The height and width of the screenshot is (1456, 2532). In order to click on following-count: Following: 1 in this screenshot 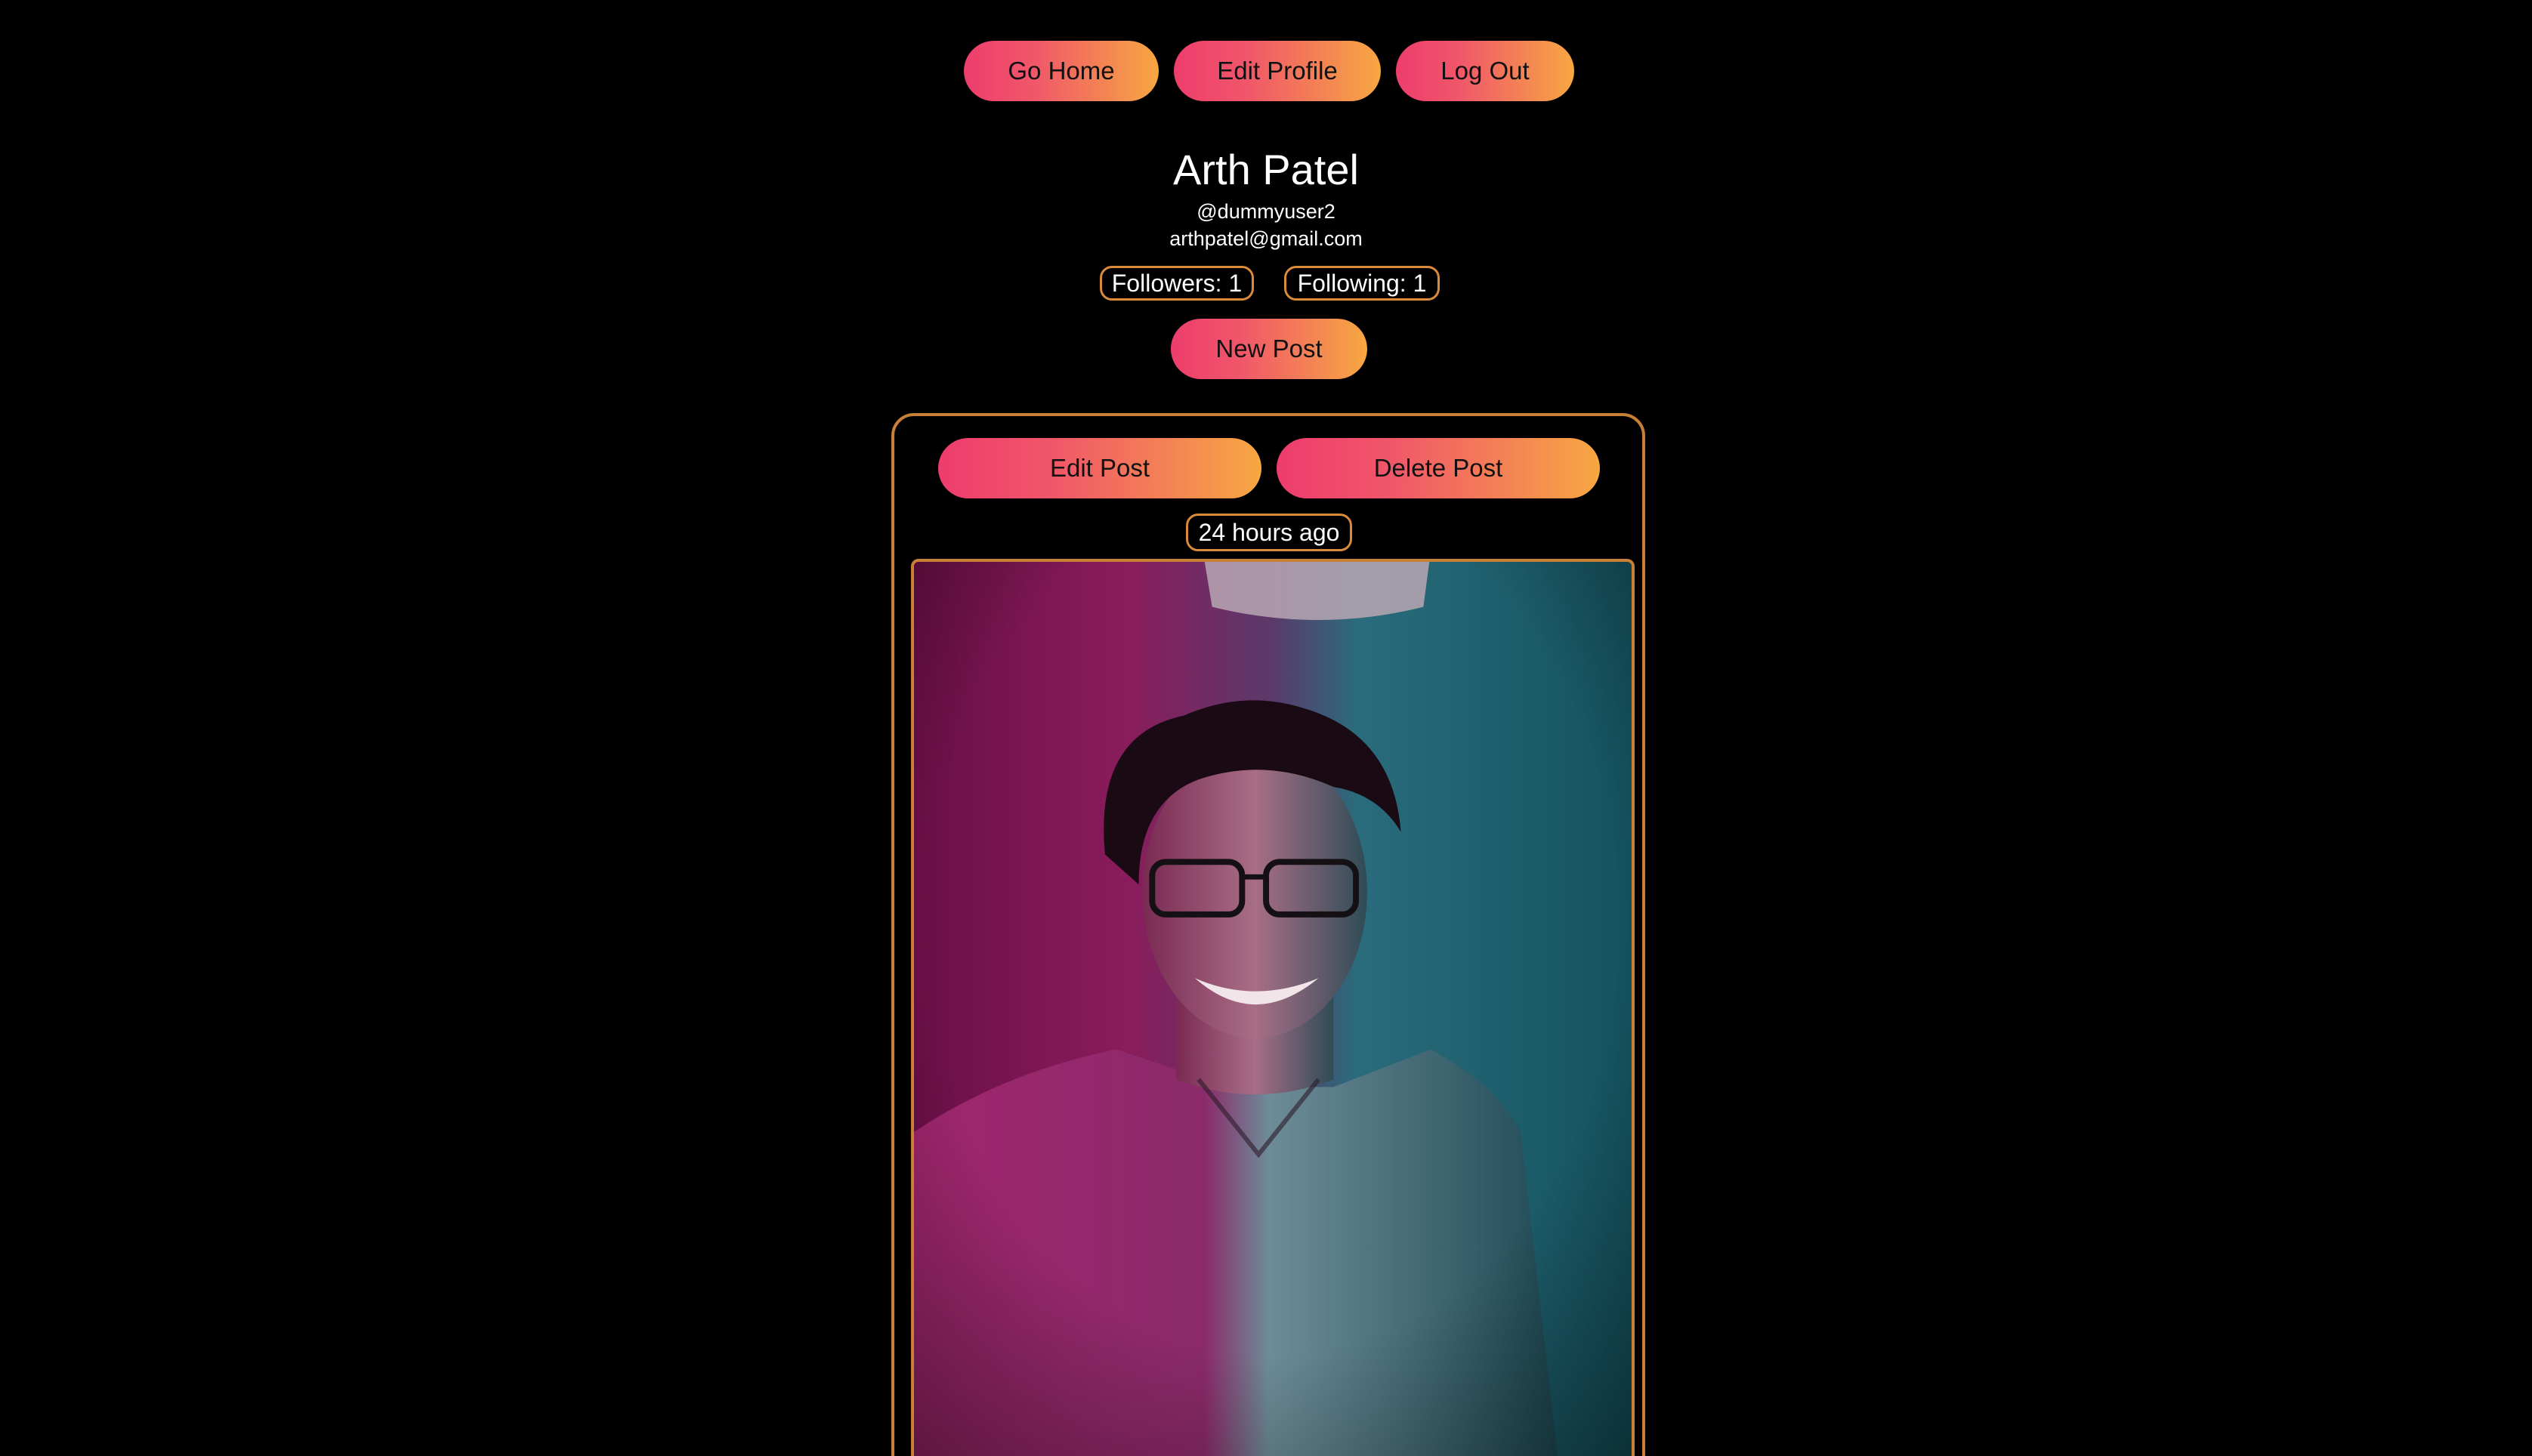, I will do `click(1362, 283)`.